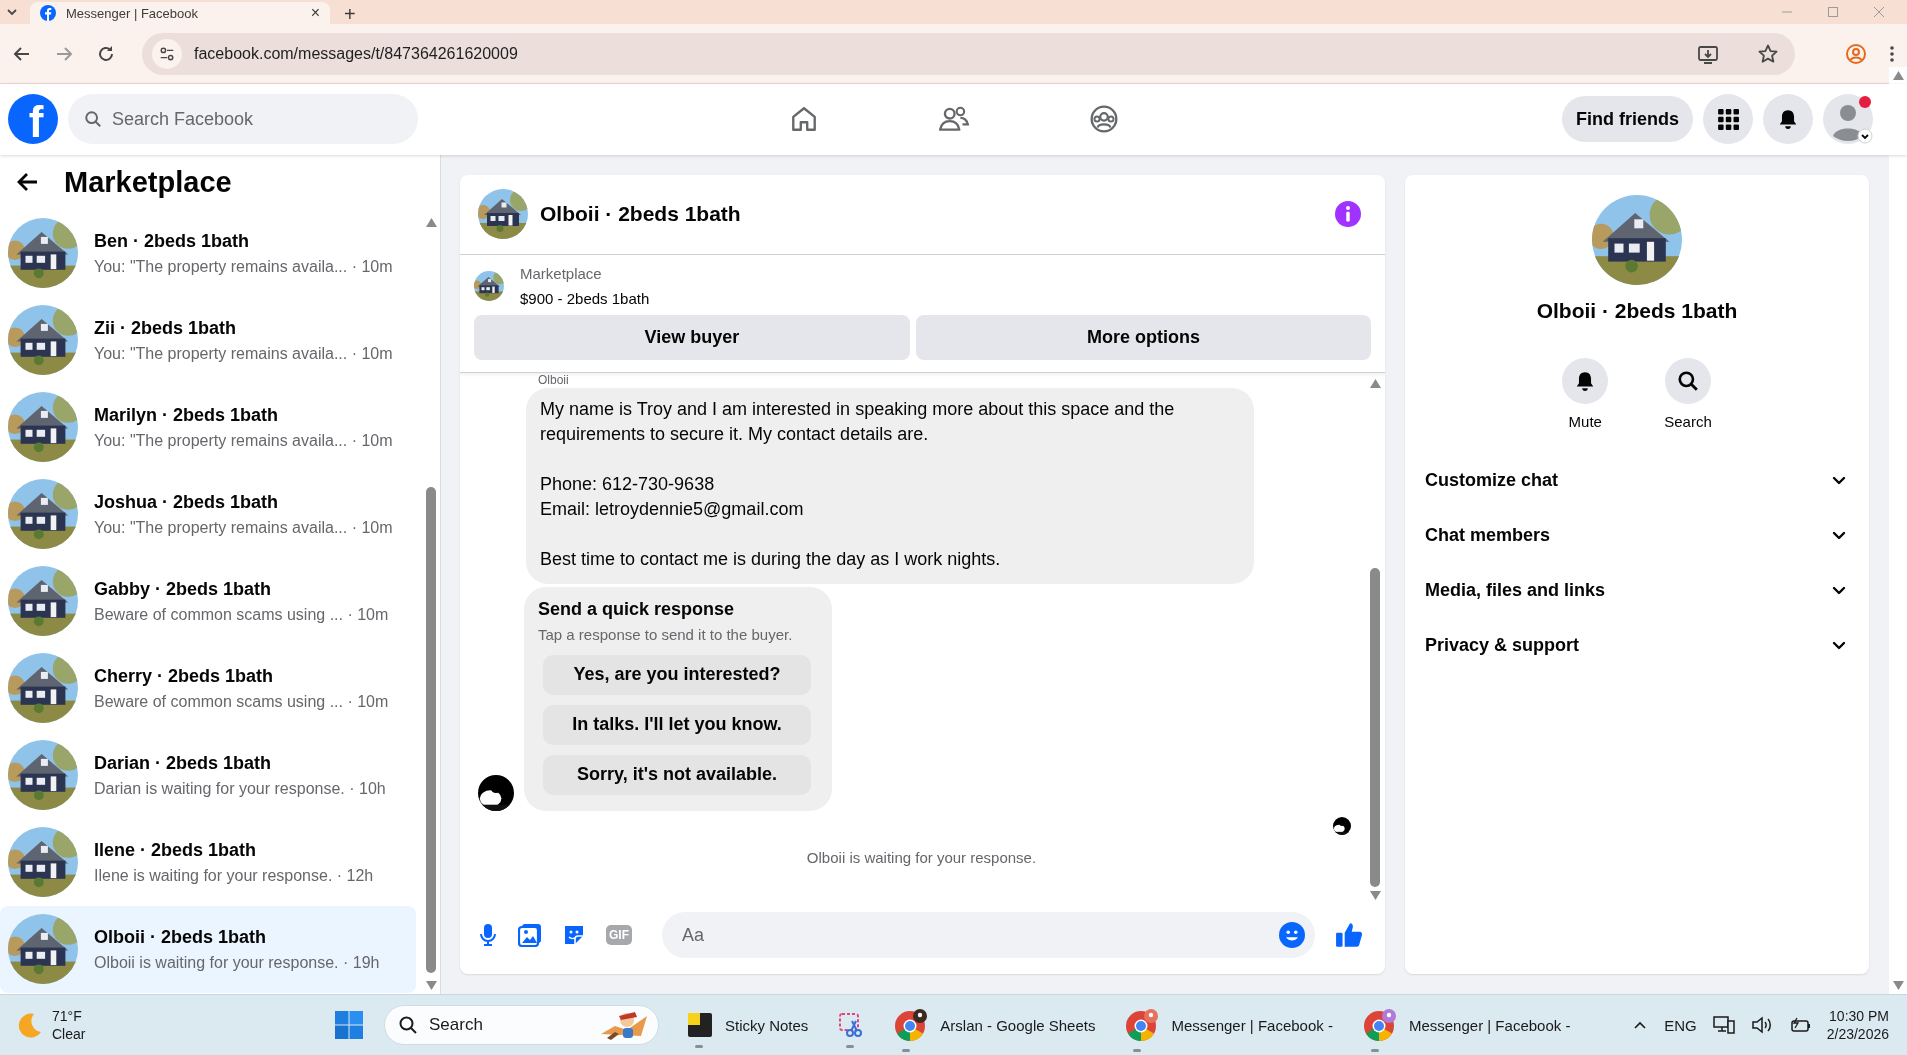  I want to click on address-bar: facebook.com/messages/t/847364261620009, so click(968, 53).